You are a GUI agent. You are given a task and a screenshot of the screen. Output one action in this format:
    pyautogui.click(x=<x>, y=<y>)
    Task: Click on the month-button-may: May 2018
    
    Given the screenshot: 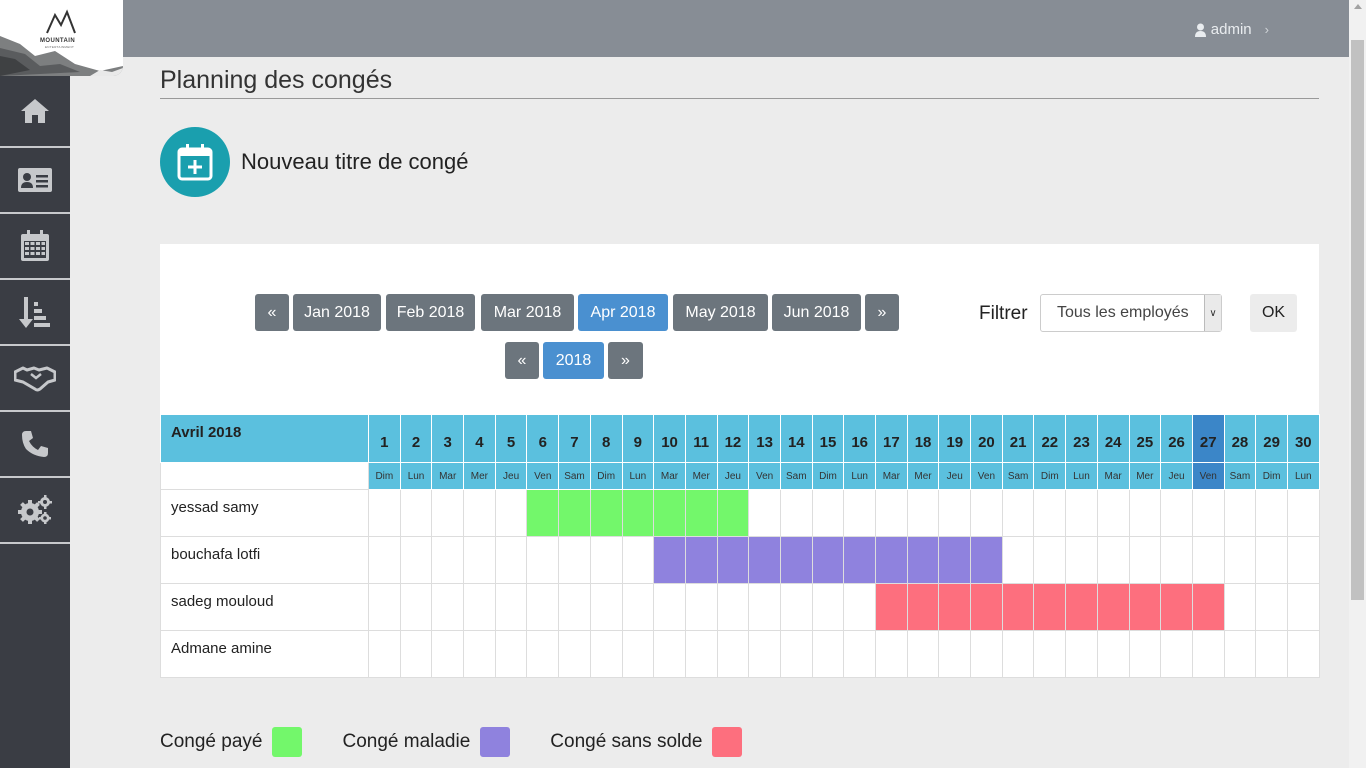 What is the action you would take?
    pyautogui.click(x=720, y=312)
    